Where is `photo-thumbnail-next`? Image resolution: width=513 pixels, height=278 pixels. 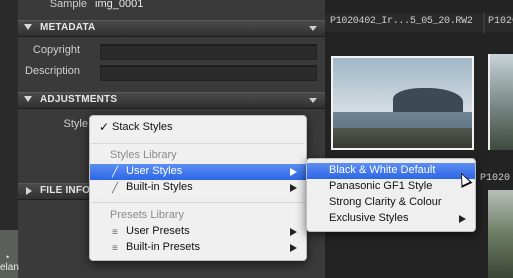 photo-thumbnail-next is located at coordinates (500, 102).